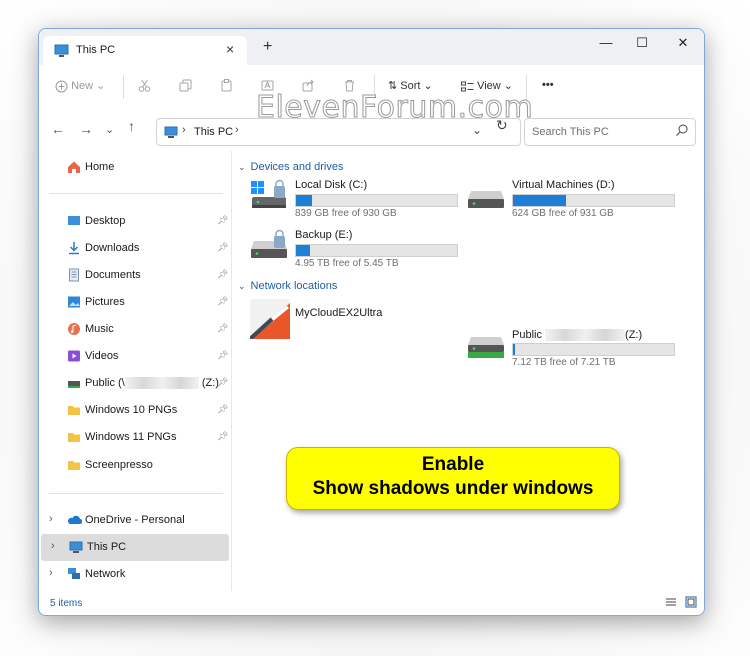 This screenshot has width=750, height=656. I want to click on documents-icon, so click(74, 275).